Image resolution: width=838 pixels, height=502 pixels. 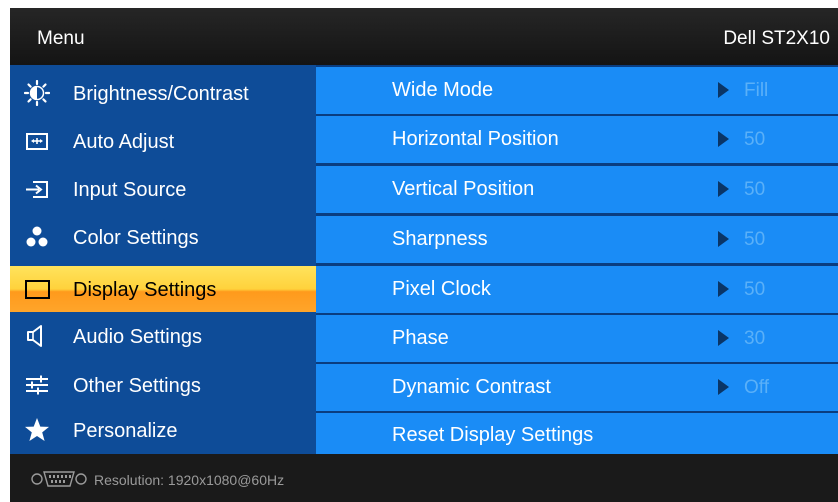 I want to click on sidebar-item-input-source: Input Source, so click(x=163, y=190).